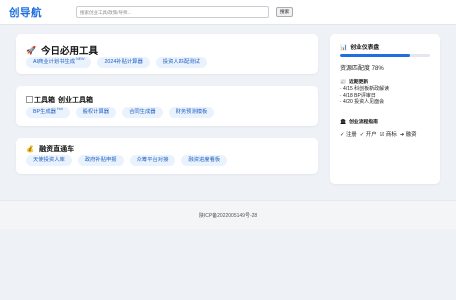 This screenshot has height=300, width=456. I want to click on search-button: 搜索, so click(285, 12).